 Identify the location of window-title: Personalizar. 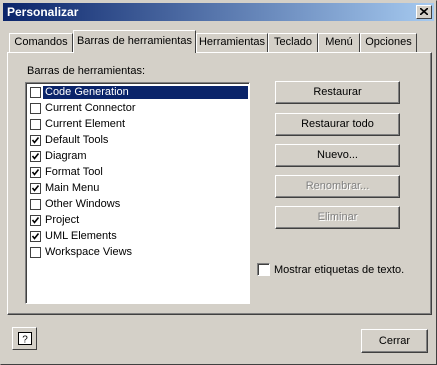
(43, 12).